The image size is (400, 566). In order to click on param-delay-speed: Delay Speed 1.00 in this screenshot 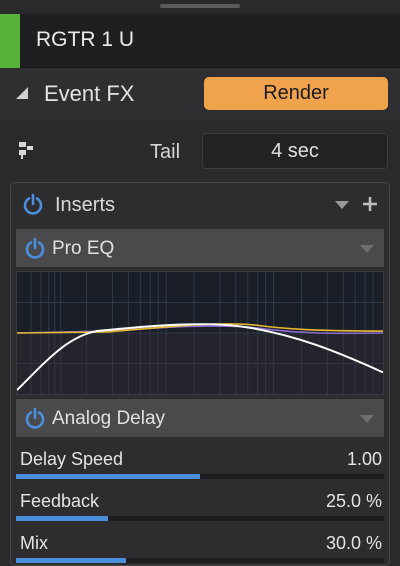, I will do `click(200, 463)`.